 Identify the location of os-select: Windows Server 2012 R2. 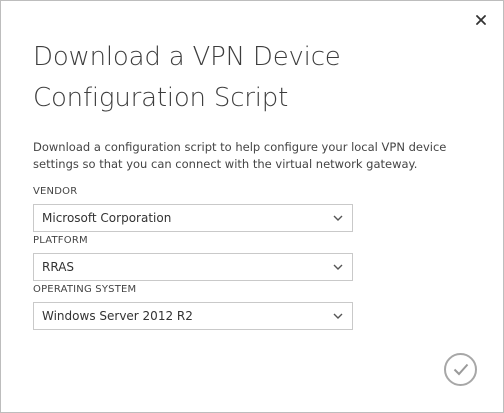
(193, 316).